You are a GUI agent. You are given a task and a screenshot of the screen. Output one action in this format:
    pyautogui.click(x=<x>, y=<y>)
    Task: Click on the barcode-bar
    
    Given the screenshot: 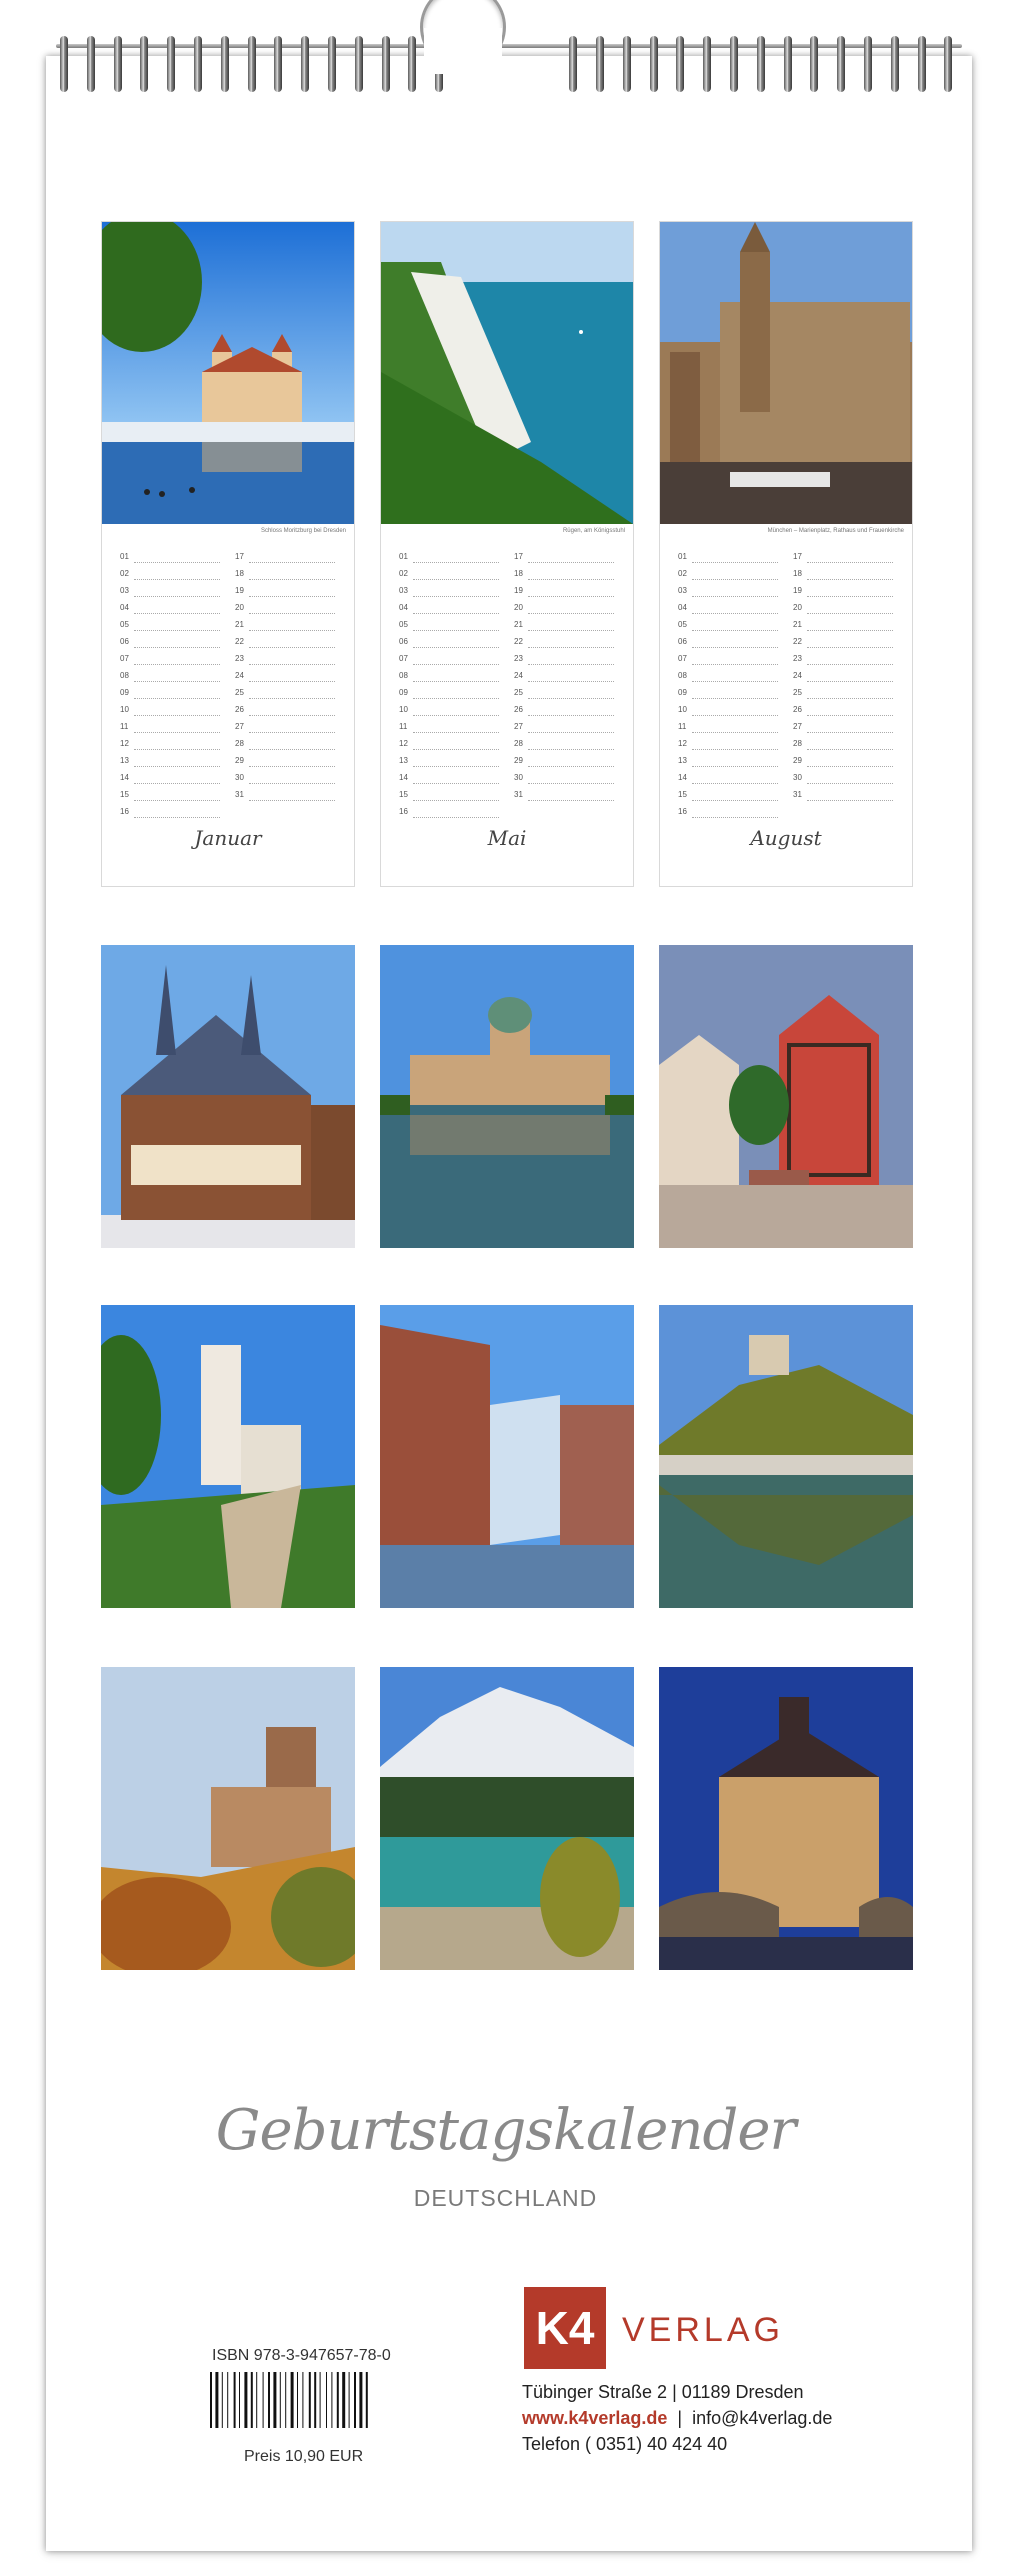 What is the action you would take?
    pyautogui.click(x=292, y=2400)
    